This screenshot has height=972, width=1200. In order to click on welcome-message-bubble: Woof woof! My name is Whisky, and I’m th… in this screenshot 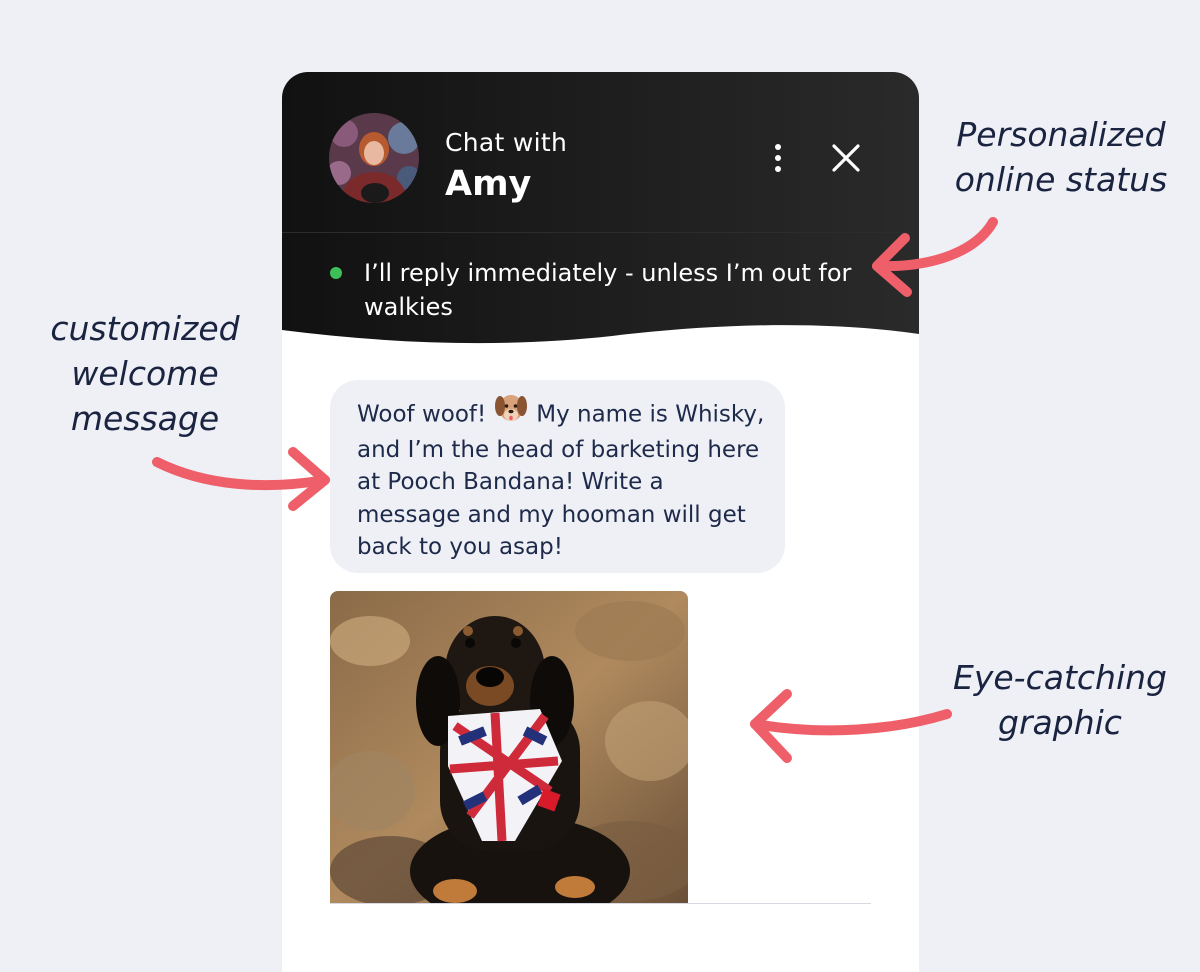, I will do `click(557, 476)`.